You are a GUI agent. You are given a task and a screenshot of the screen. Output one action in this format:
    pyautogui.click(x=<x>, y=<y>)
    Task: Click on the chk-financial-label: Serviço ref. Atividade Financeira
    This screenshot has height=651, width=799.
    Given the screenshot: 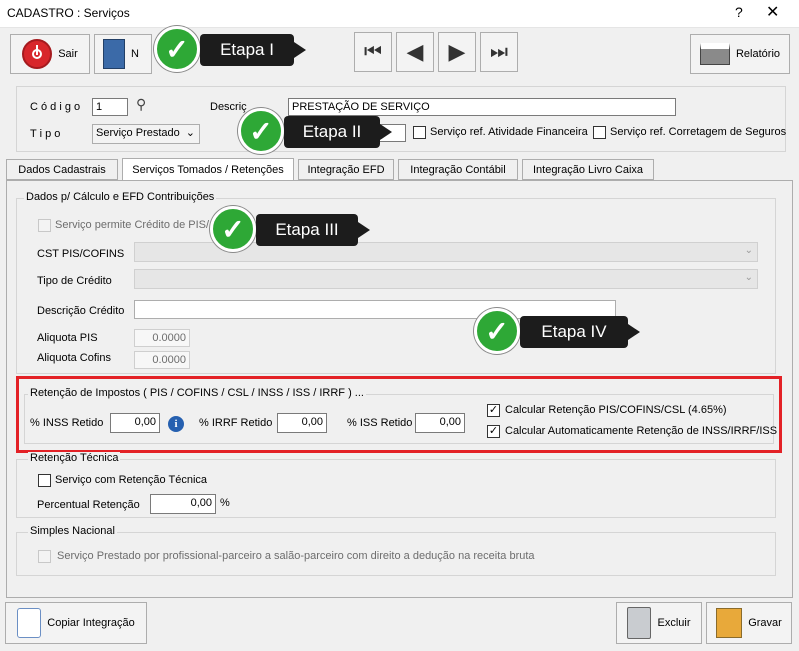 What is the action you would take?
    pyautogui.click(x=509, y=132)
    